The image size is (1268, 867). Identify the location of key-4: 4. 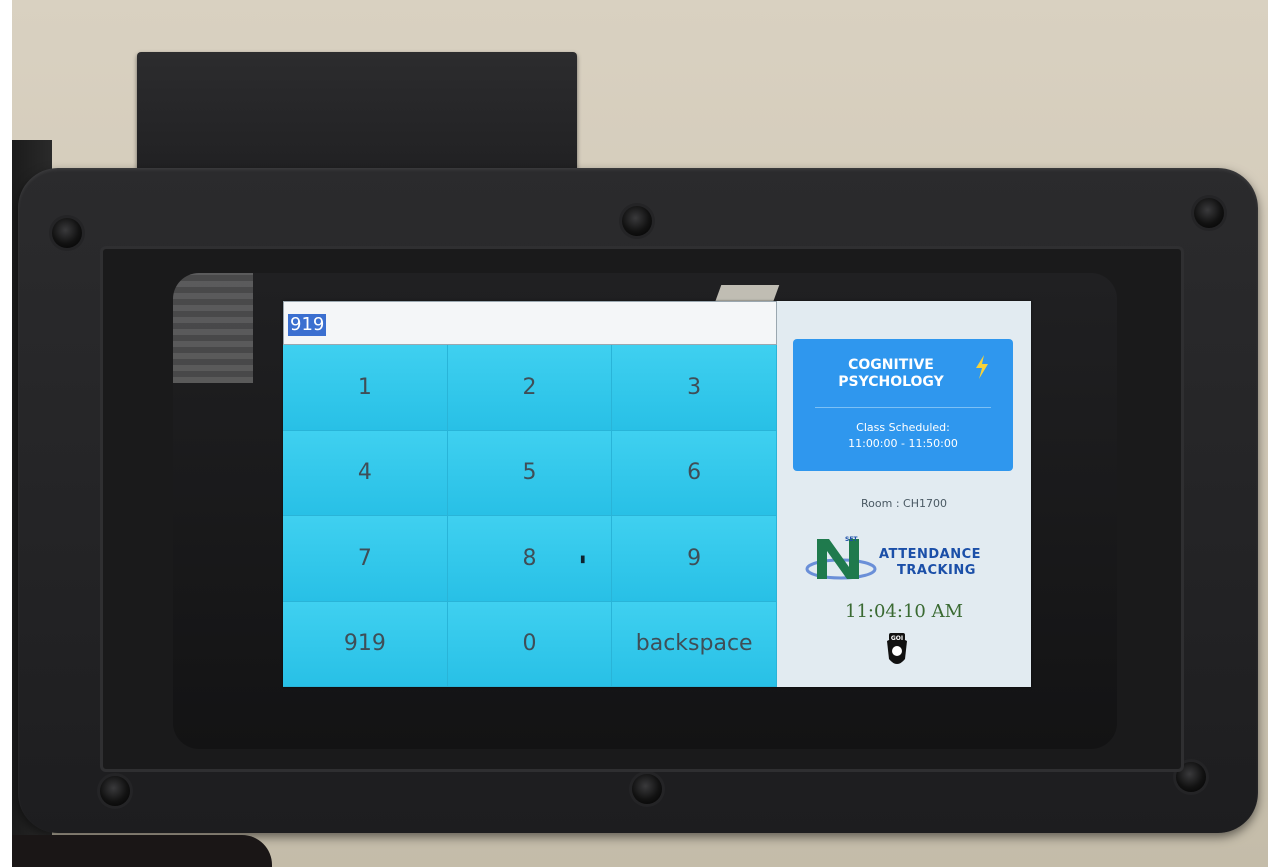
(365, 473).